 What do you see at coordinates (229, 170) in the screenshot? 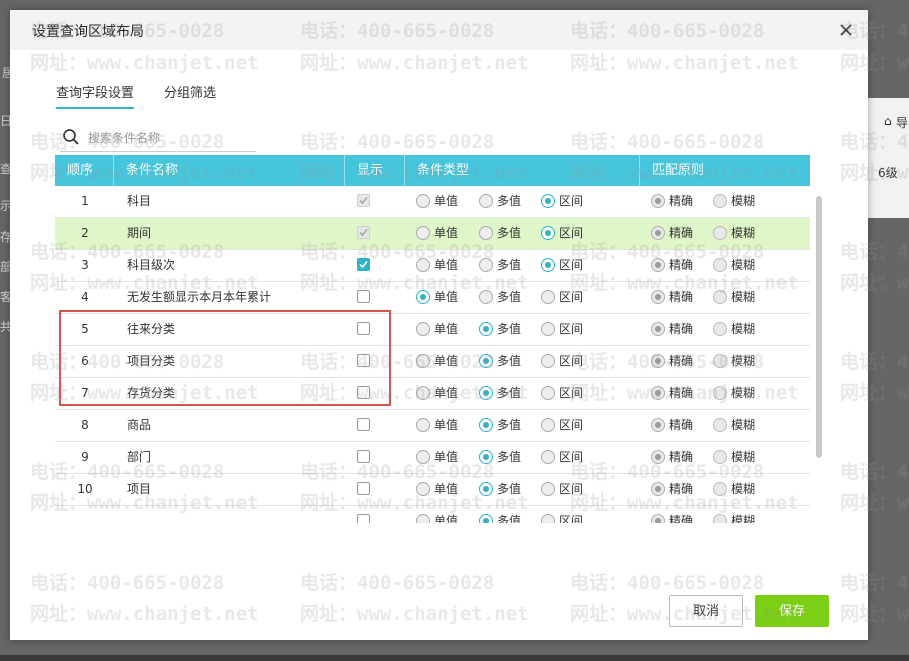
I see `column-header-name: 条件名称` at bounding box center [229, 170].